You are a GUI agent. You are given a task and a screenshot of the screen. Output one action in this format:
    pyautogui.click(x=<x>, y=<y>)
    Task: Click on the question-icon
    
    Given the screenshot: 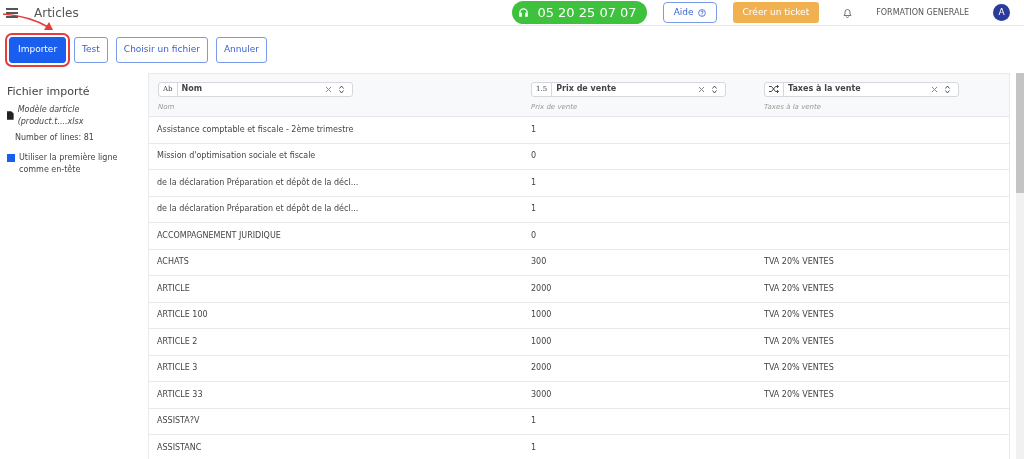 What is the action you would take?
    pyautogui.click(x=701, y=12)
    